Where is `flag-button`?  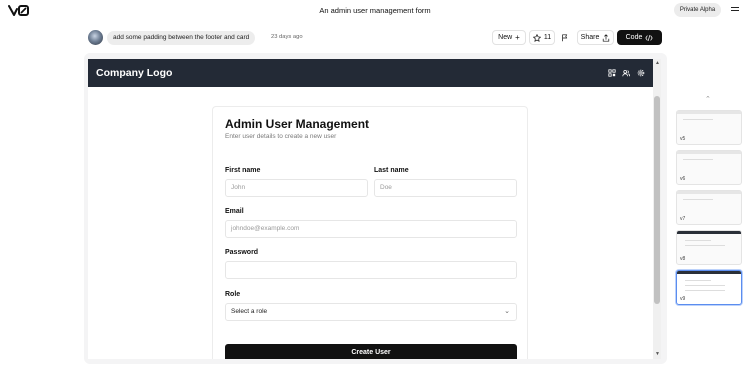 flag-button is located at coordinates (565, 37).